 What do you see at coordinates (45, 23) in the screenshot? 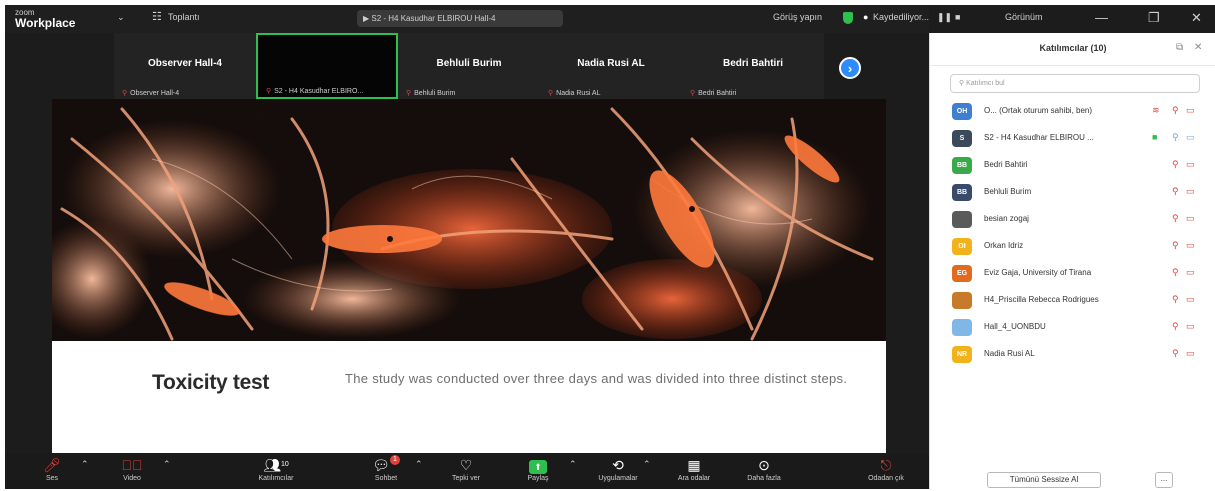
I see `logo-line-2: Workplace` at bounding box center [45, 23].